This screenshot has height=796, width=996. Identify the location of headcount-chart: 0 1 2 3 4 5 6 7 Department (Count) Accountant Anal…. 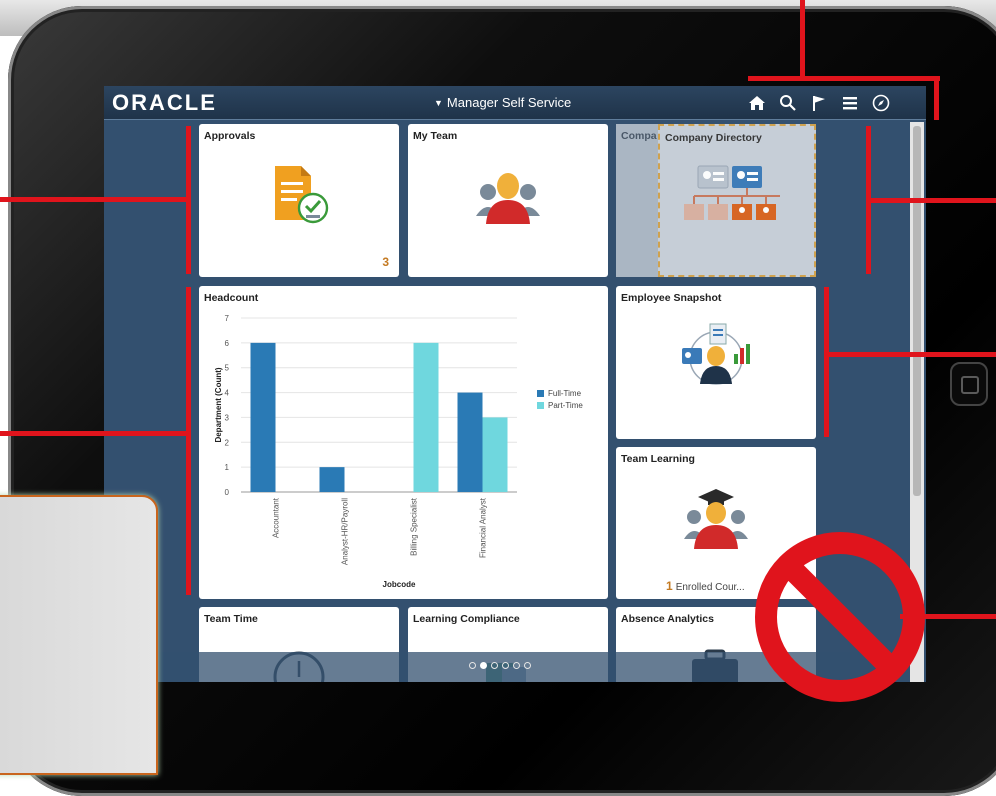
(398, 451).